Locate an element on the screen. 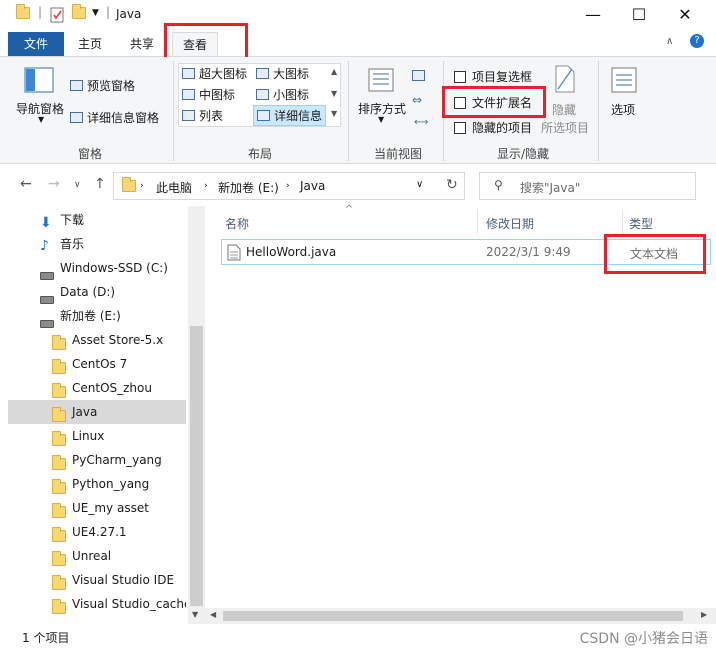 The width and height of the screenshot is (716, 656). hidden-items-label: 隐藏的项目 is located at coordinates (502, 128).